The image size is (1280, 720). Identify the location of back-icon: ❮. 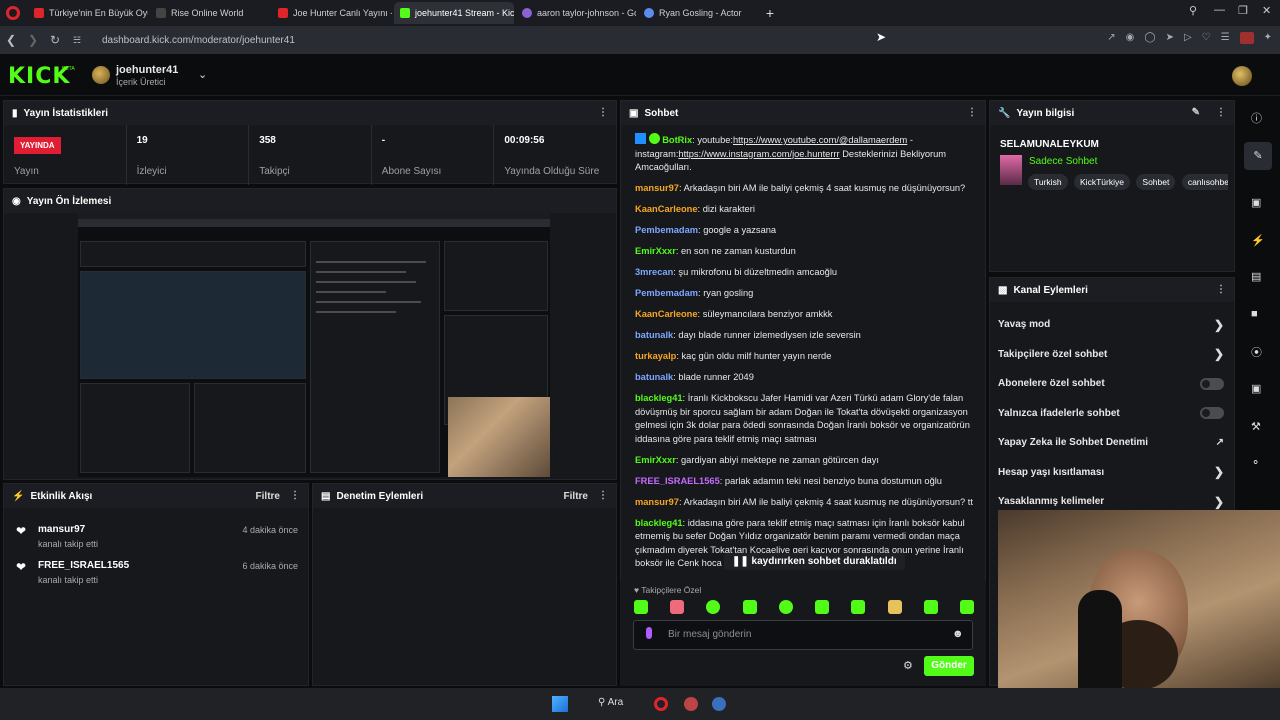
(11, 40).